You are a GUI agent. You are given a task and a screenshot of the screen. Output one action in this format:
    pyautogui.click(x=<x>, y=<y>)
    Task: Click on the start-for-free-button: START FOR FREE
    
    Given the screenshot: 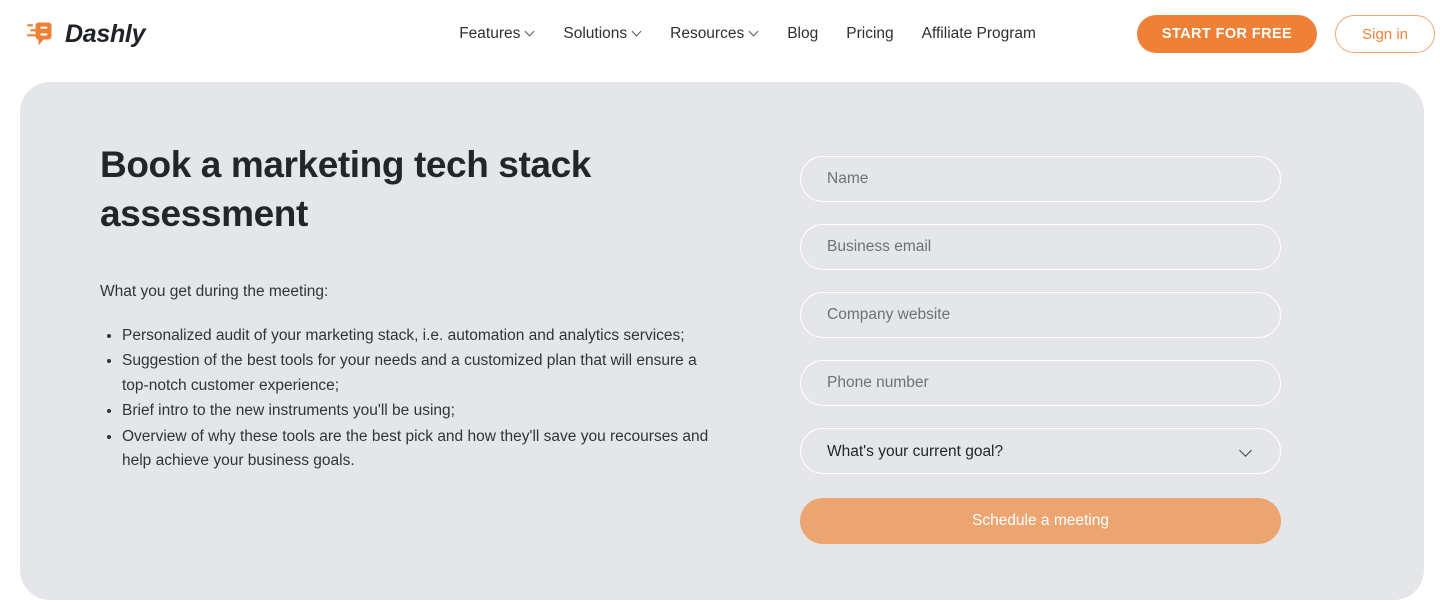 What is the action you would take?
    pyautogui.click(x=1227, y=34)
    